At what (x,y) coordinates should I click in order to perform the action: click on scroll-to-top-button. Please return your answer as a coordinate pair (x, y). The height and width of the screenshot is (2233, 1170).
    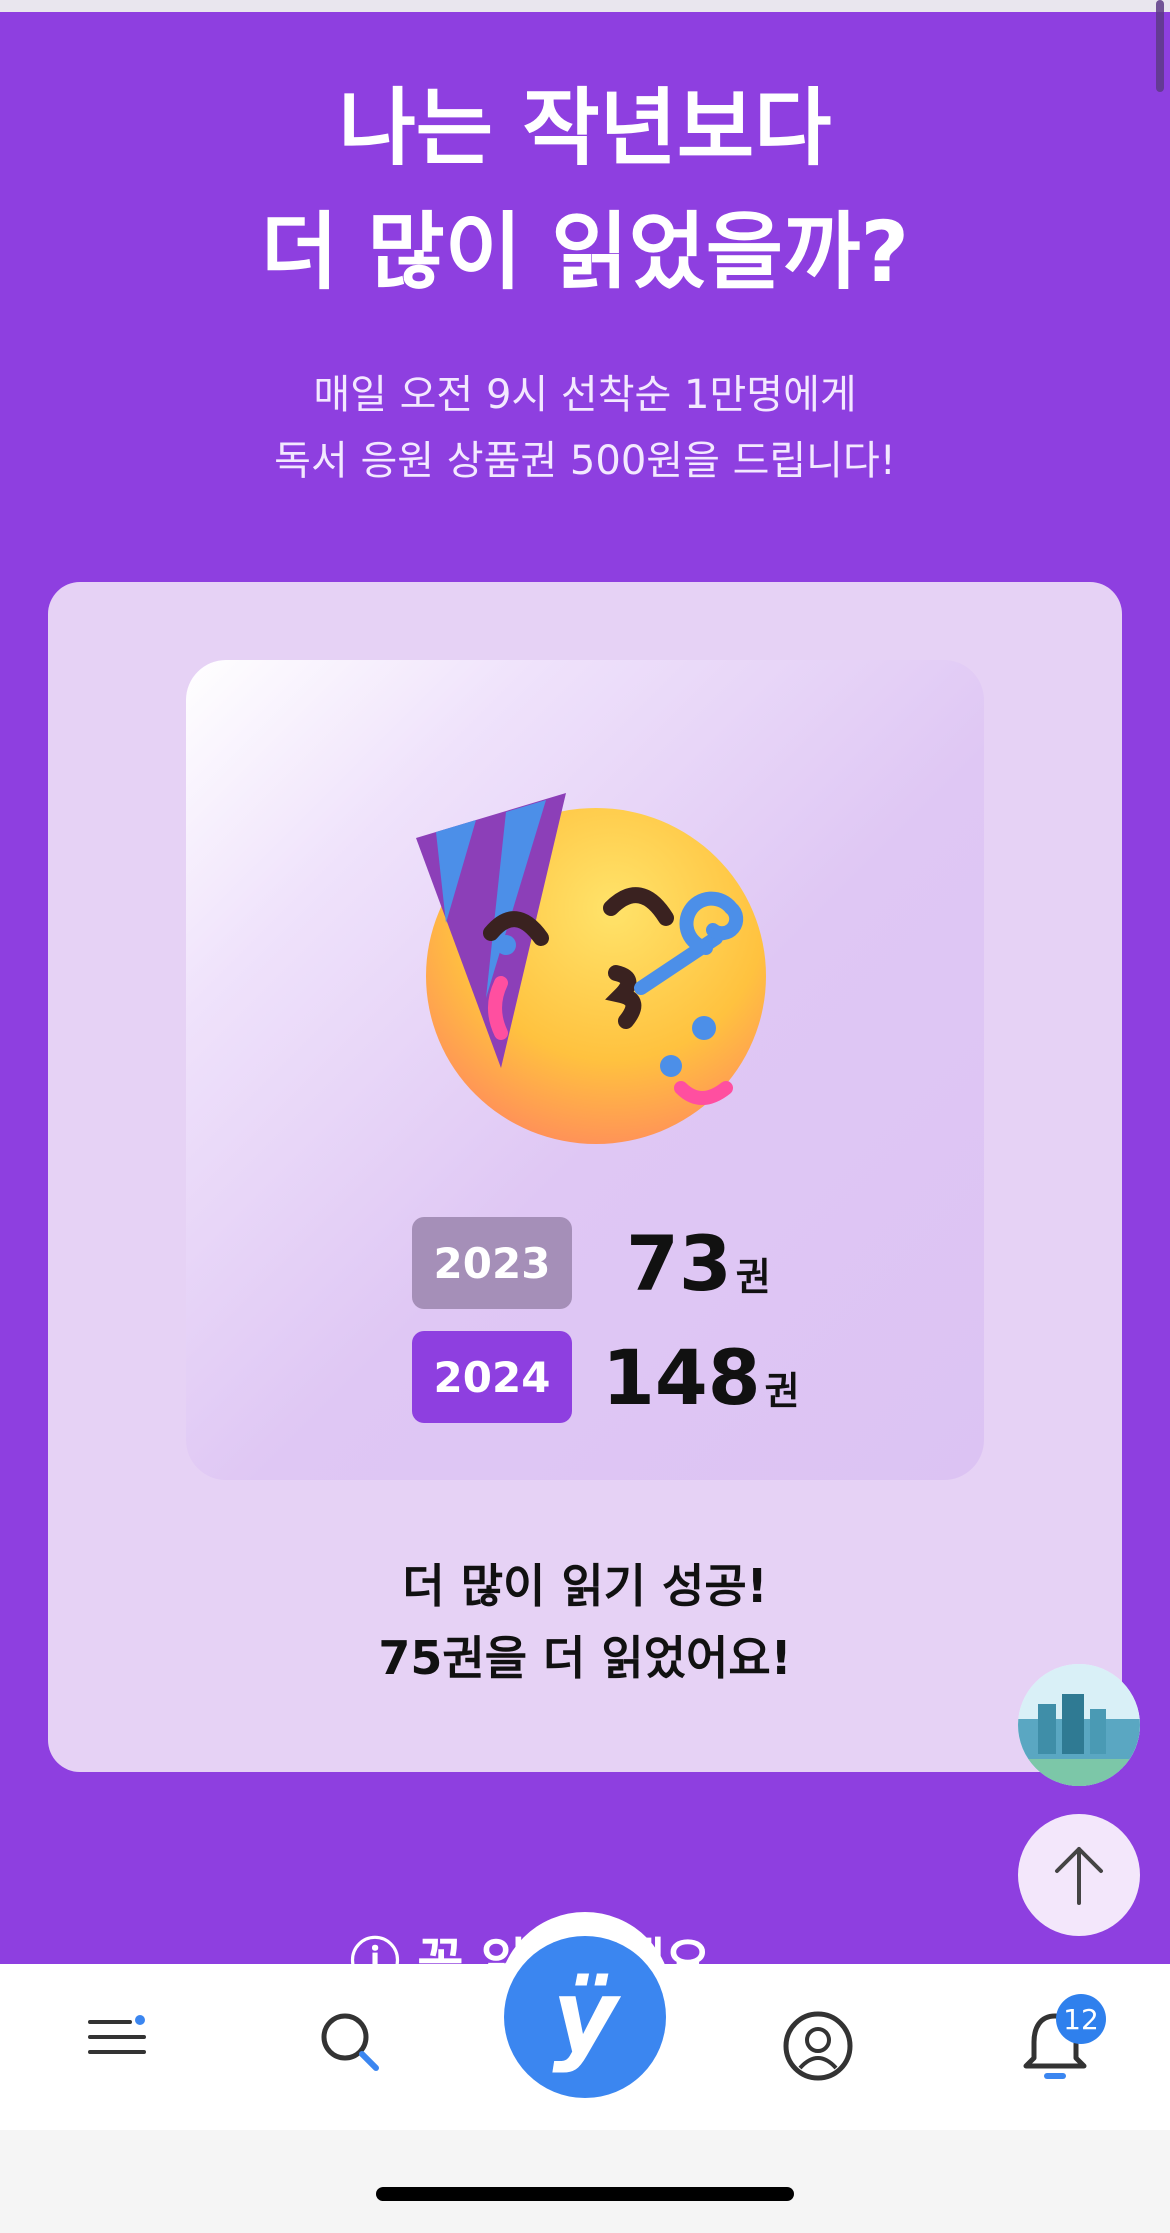
    Looking at the image, I should click on (1079, 1875).